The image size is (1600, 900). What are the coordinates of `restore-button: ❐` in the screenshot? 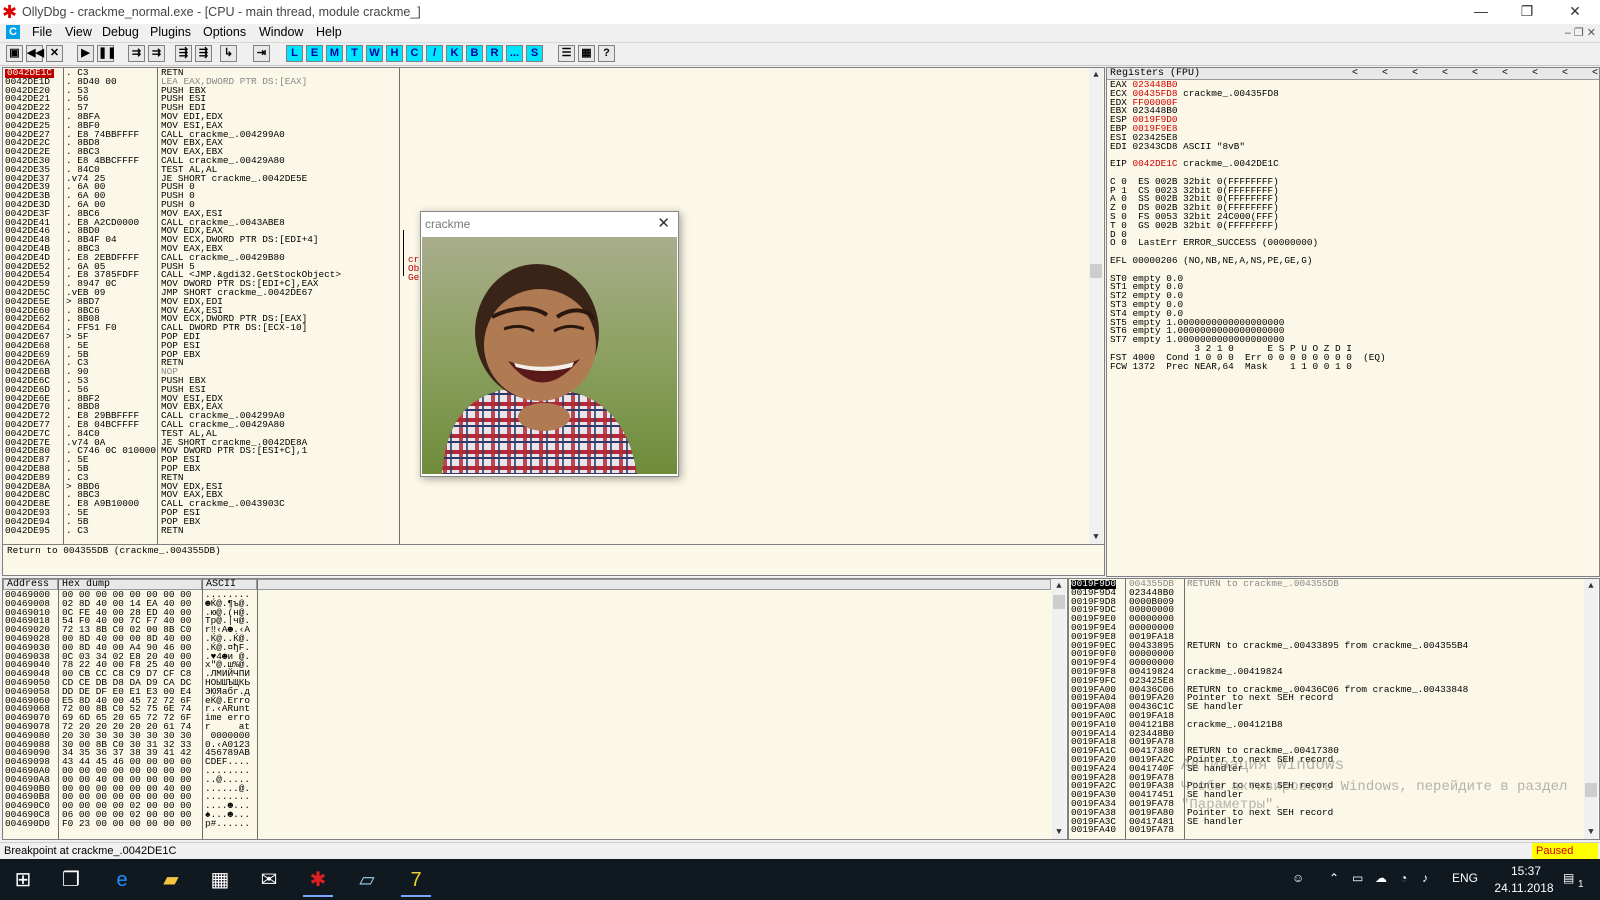 It's located at (1527, 12).